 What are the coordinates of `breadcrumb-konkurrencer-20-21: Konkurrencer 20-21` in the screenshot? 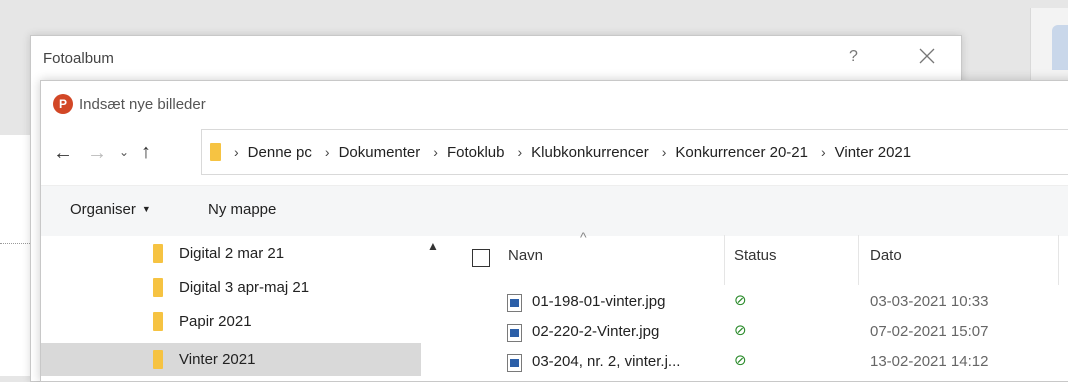 It's located at (741, 152).